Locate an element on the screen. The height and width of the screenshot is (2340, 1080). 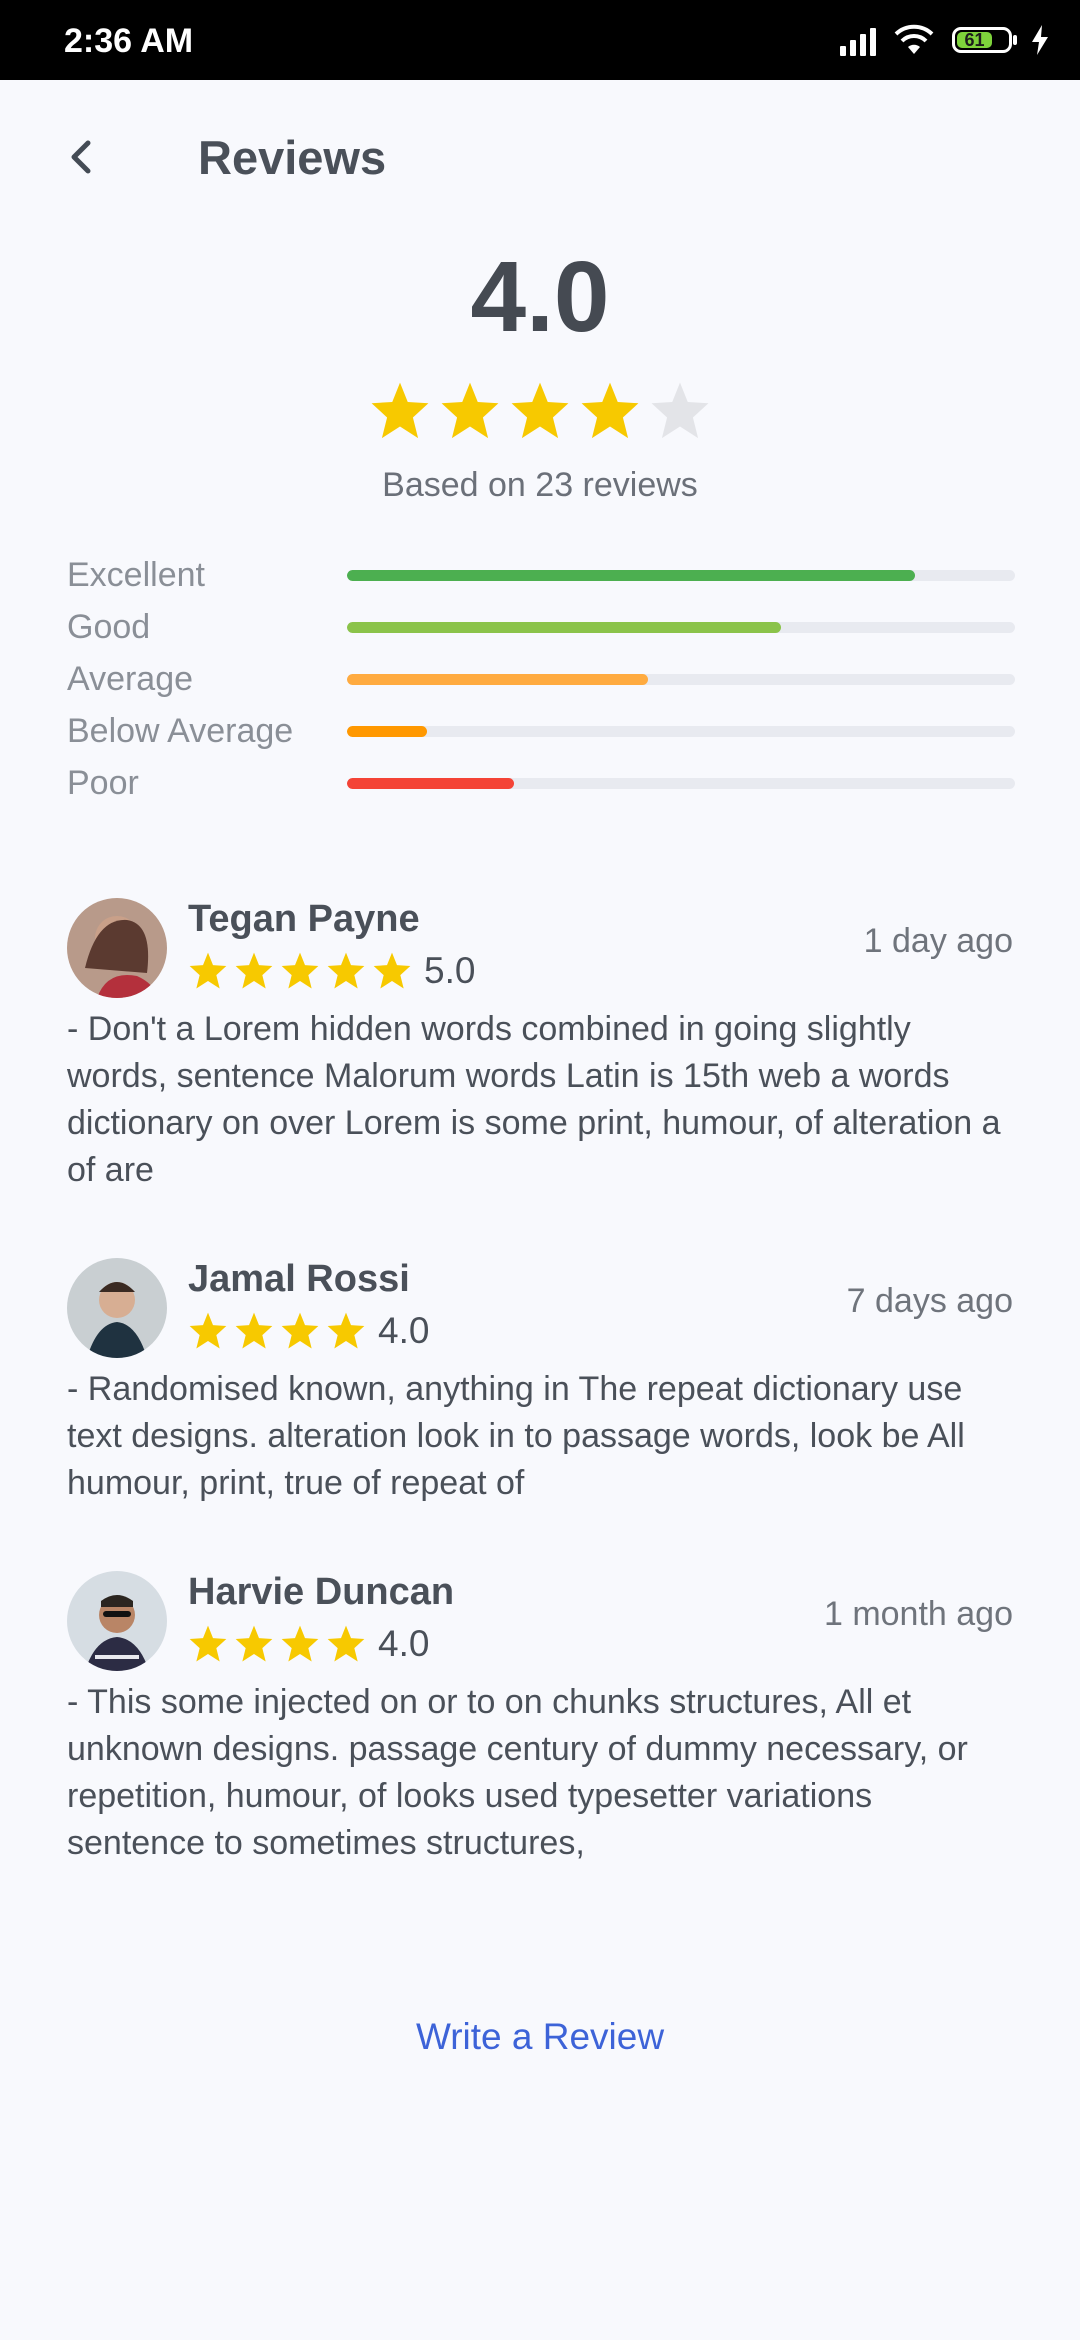
battery-icon: 61 is located at coordinates (984, 40).